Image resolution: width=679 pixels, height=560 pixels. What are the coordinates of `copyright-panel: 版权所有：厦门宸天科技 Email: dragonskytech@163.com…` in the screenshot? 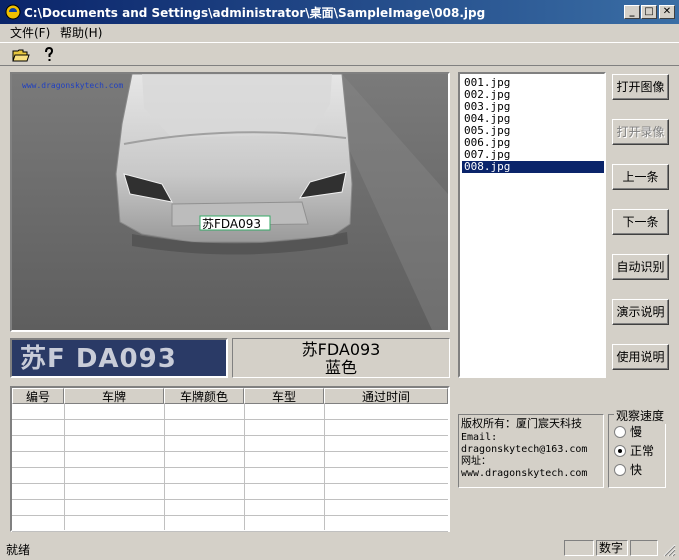 It's located at (531, 451).